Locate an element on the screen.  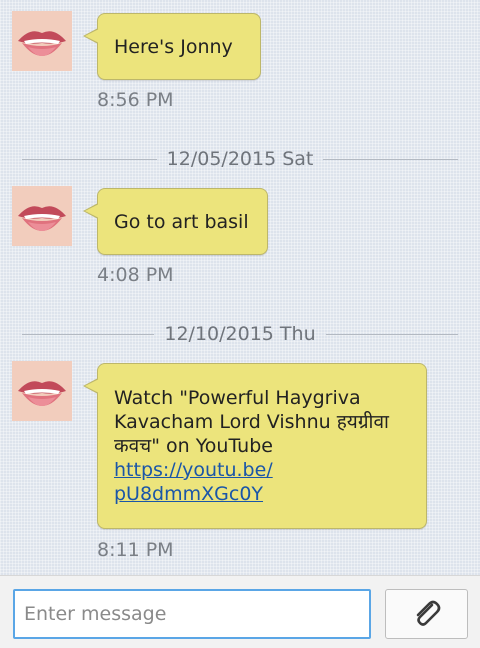
paperclip-icon is located at coordinates (428, 613).